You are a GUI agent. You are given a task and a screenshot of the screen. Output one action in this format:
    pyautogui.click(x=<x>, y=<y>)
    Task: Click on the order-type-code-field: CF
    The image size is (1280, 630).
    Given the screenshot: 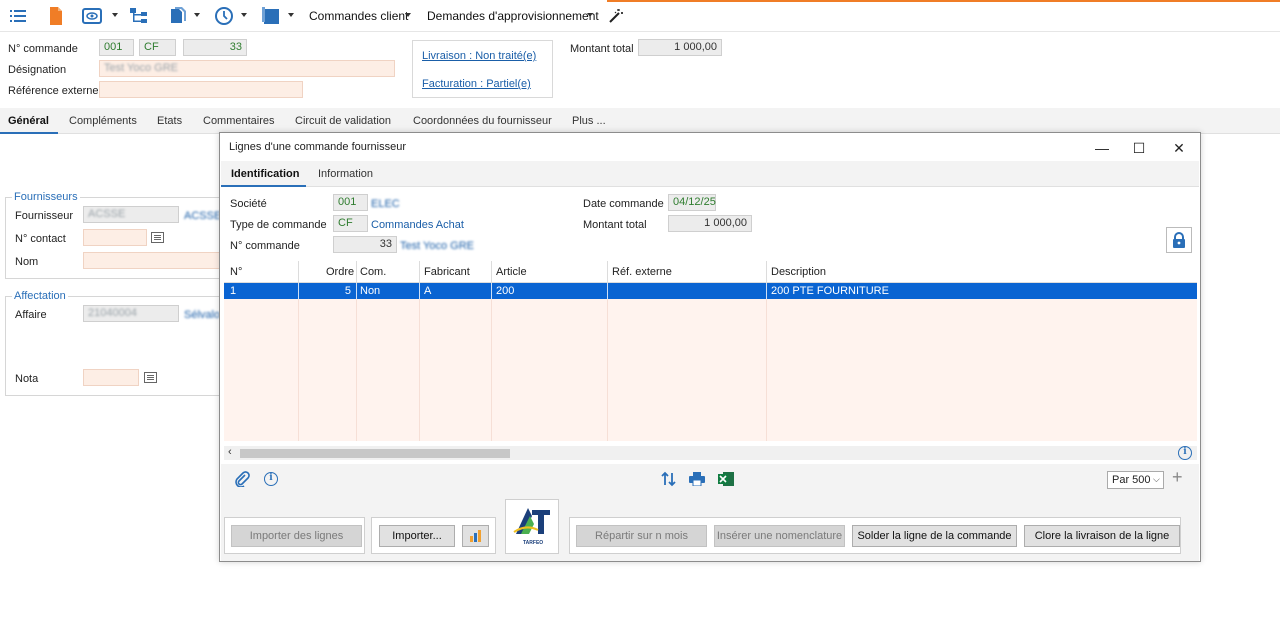 What is the action you would take?
    pyautogui.click(x=350, y=223)
    